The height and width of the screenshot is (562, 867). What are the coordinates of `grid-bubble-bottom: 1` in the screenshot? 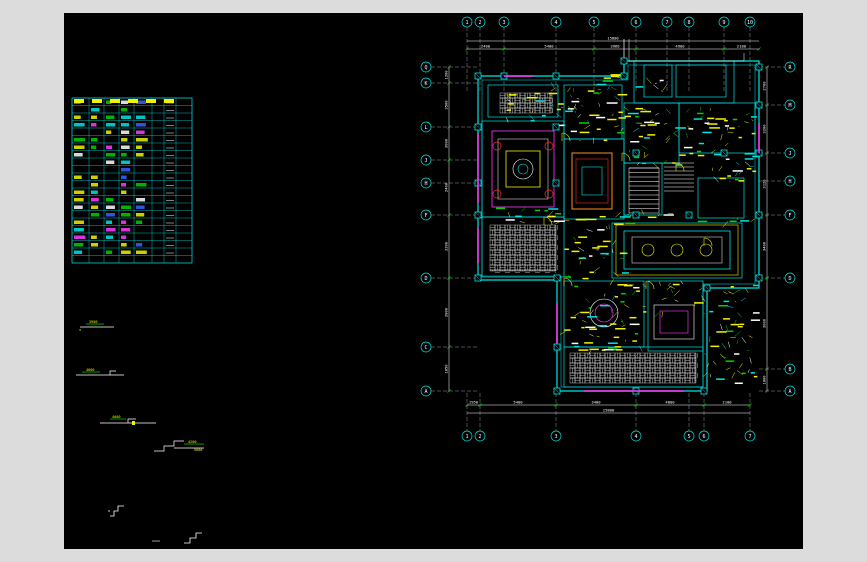 It's located at (467, 436).